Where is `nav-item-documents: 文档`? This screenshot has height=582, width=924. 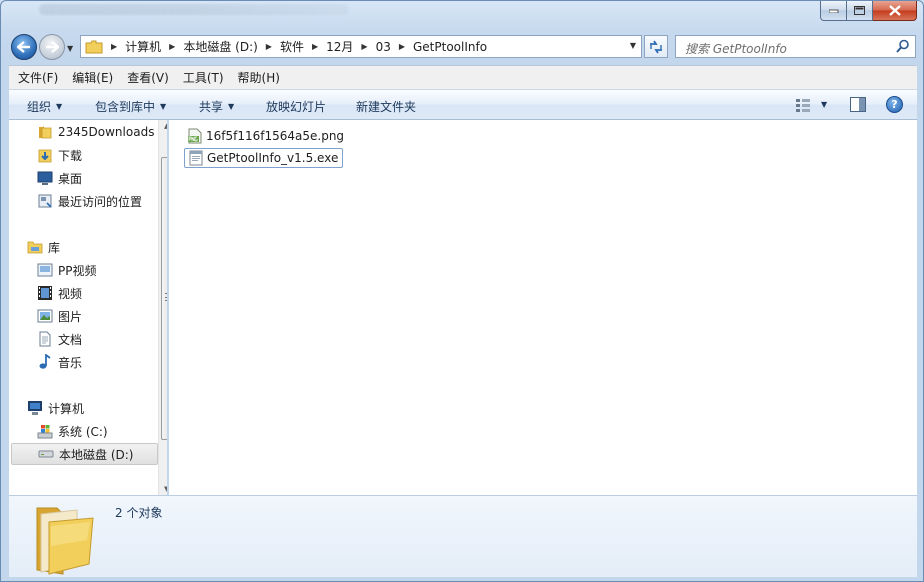
nav-item-documents: 文档 is located at coordinates (59, 339).